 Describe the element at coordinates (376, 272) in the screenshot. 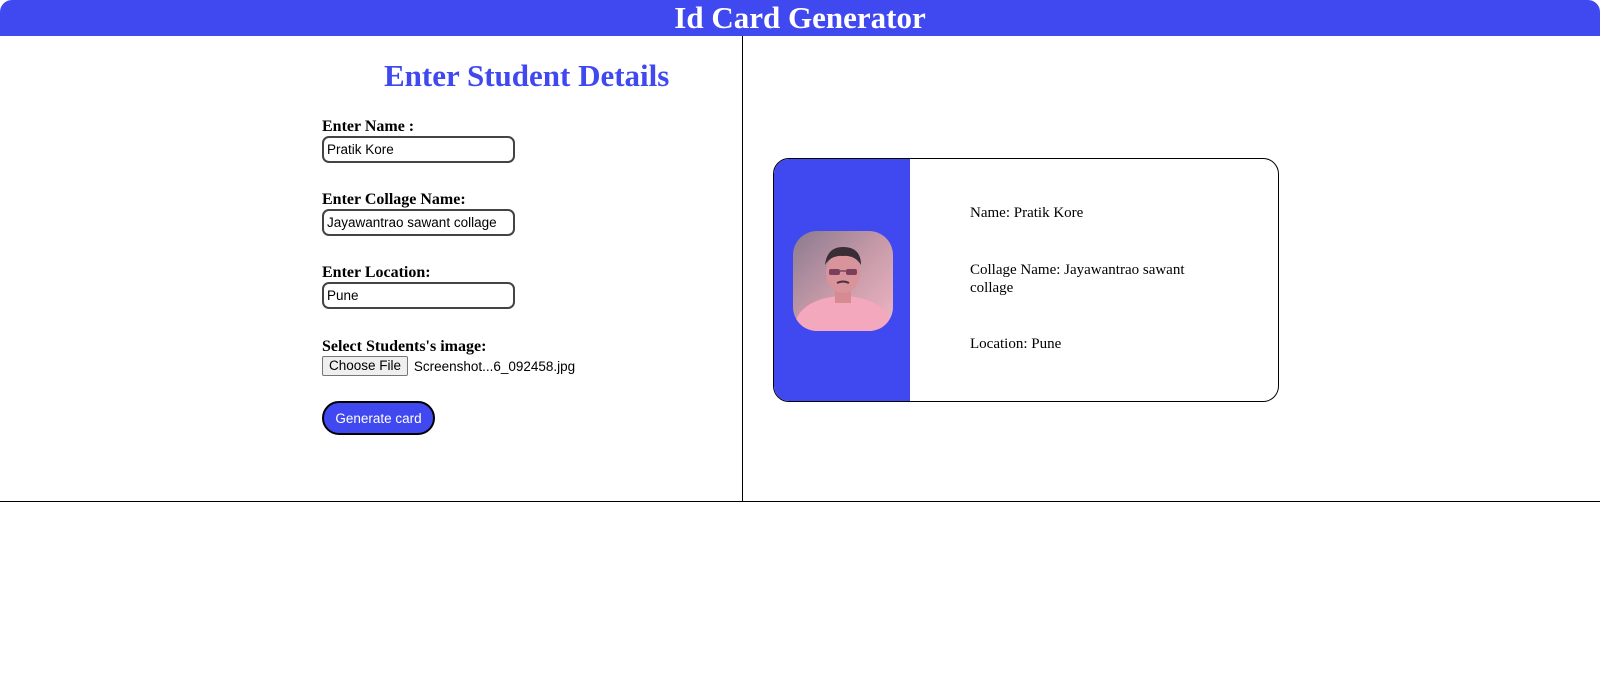

I see `location-label: Enter Location:` at that location.